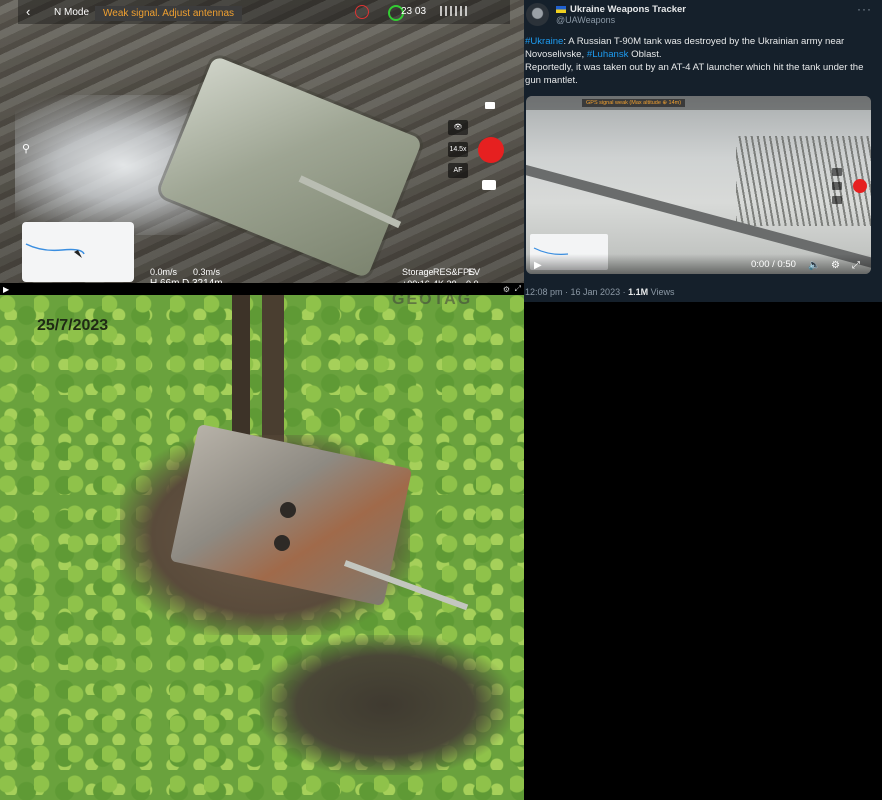  What do you see at coordinates (489, 185) in the screenshot?
I see `camera-mode-icon` at bounding box center [489, 185].